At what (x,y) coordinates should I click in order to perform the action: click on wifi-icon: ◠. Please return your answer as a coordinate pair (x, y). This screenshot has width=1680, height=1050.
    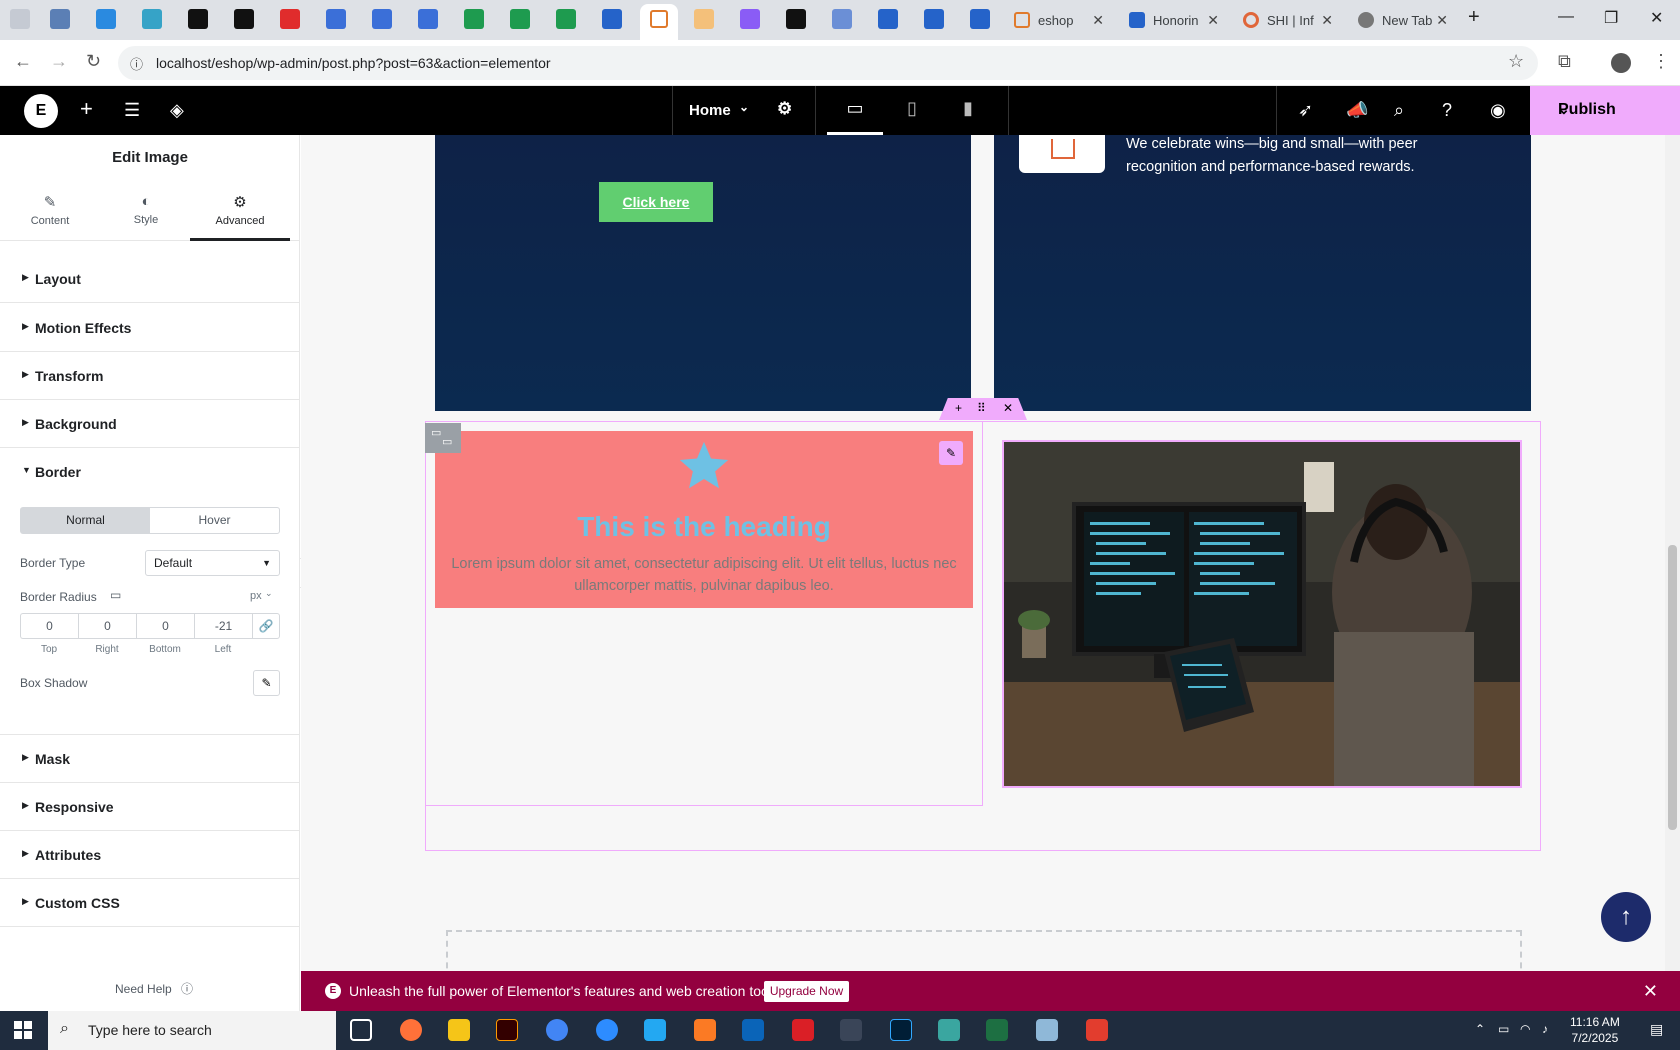
    Looking at the image, I should click on (1525, 1029).